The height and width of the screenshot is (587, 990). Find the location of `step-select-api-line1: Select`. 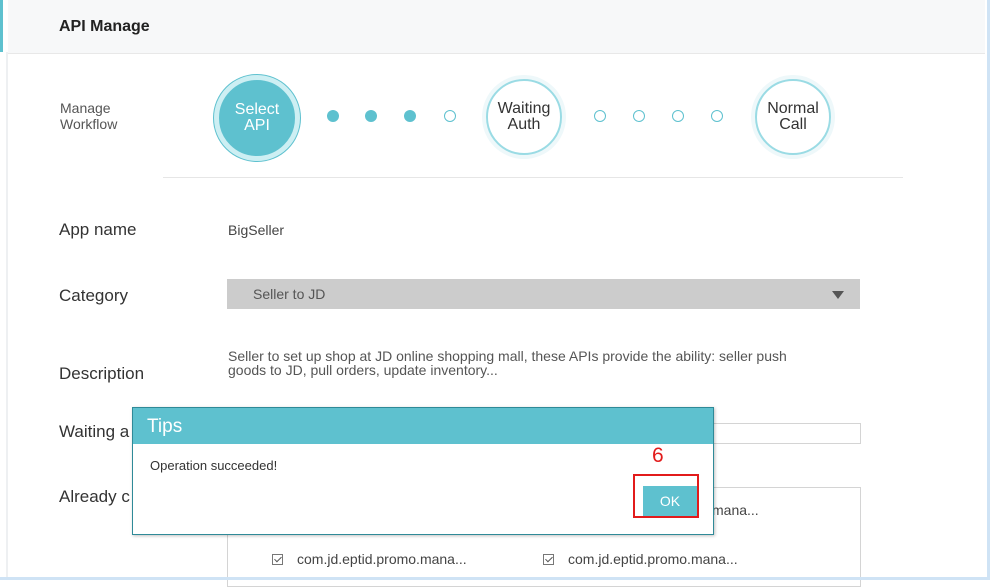

step-select-api-line1: Select is located at coordinates (257, 109).